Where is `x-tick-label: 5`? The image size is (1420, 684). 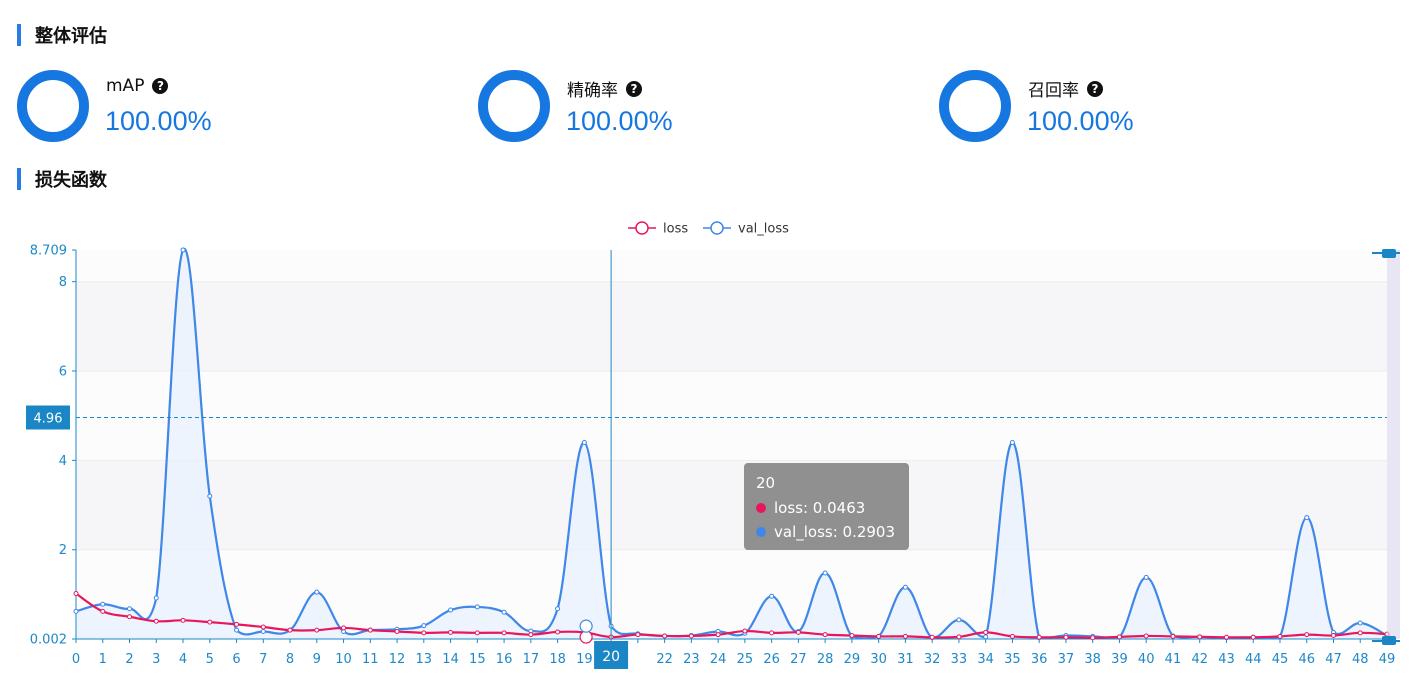
x-tick-label: 5 is located at coordinates (210, 659).